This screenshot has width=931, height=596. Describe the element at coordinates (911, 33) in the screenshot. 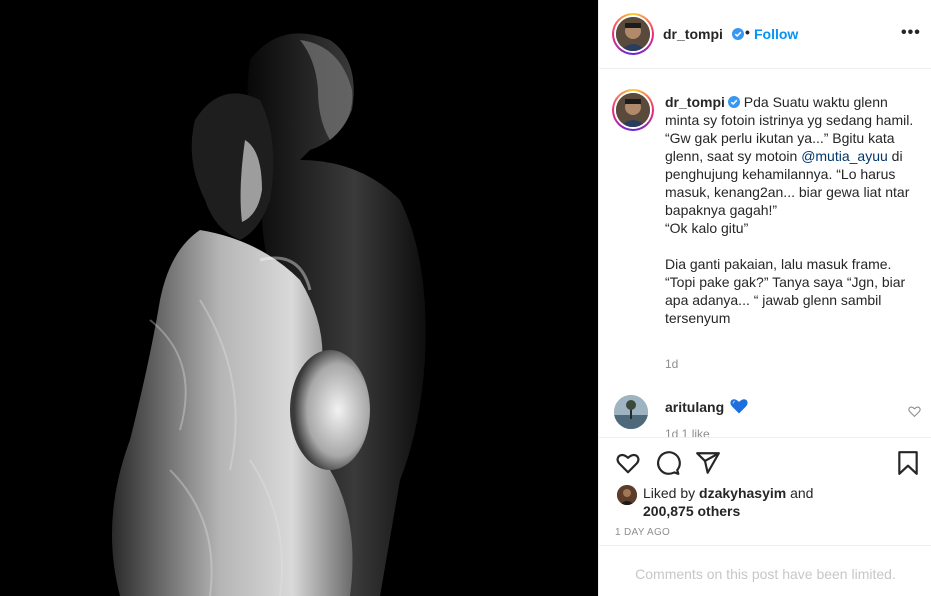

I see `more-options-icon: •••` at that location.